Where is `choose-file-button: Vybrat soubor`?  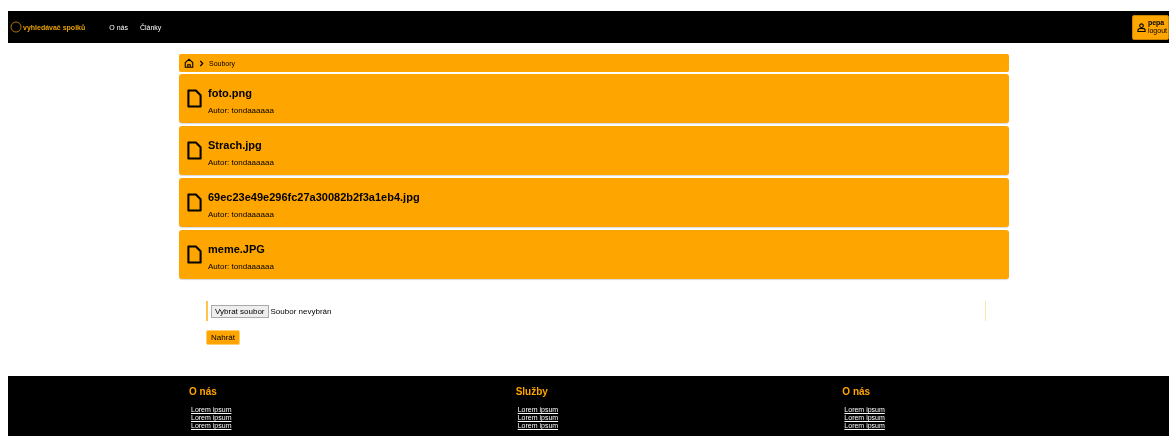
choose-file-button: Vybrat soubor is located at coordinates (240, 311).